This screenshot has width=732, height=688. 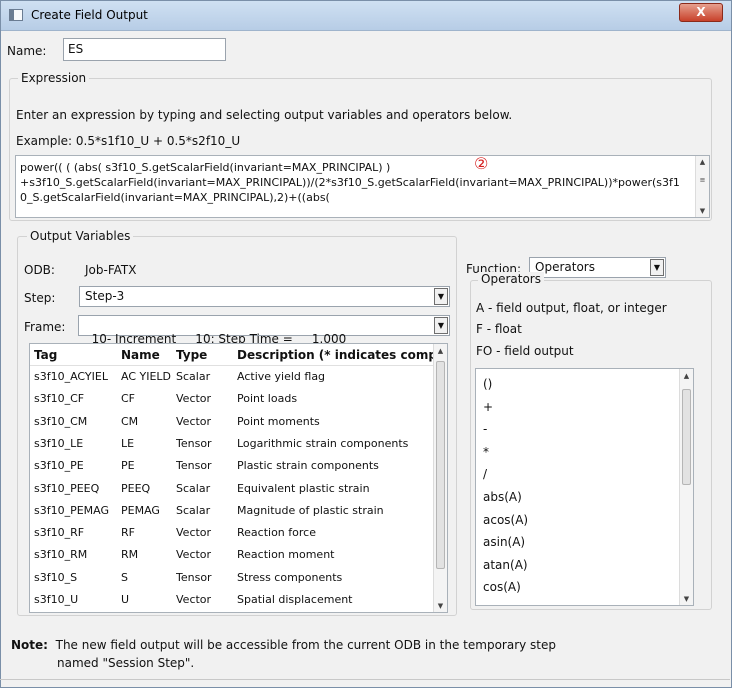 What do you see at coordinates (487, 384) in the screenshot?
I see `operator-item: ()` at bounding box center [487, 384].